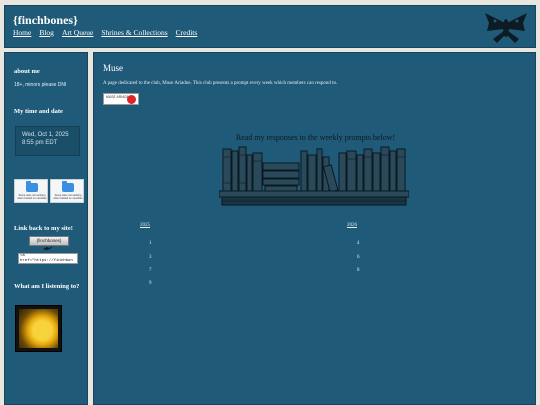 This screenshot has height=405, width=540. I want to click on moth-icon, so click(506, 28).